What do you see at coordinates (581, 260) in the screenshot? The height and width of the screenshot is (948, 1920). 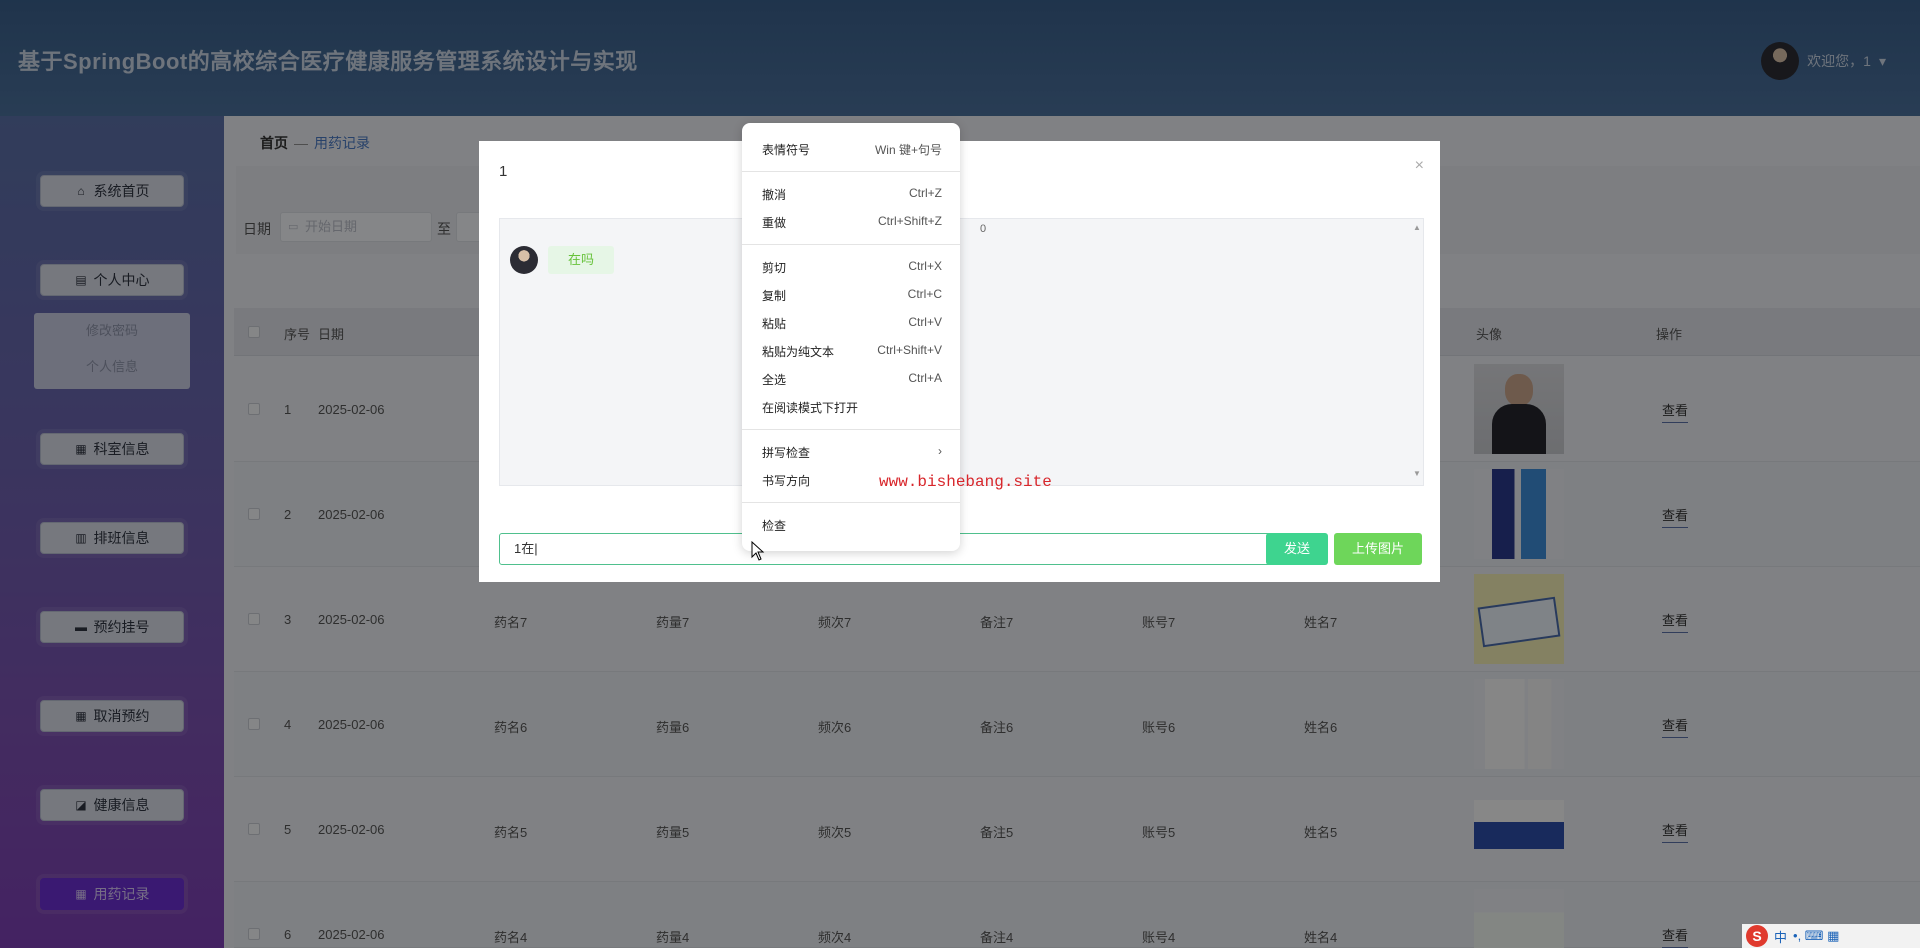 I see `chat-message: 在吗` at bounding box center [581, 260].